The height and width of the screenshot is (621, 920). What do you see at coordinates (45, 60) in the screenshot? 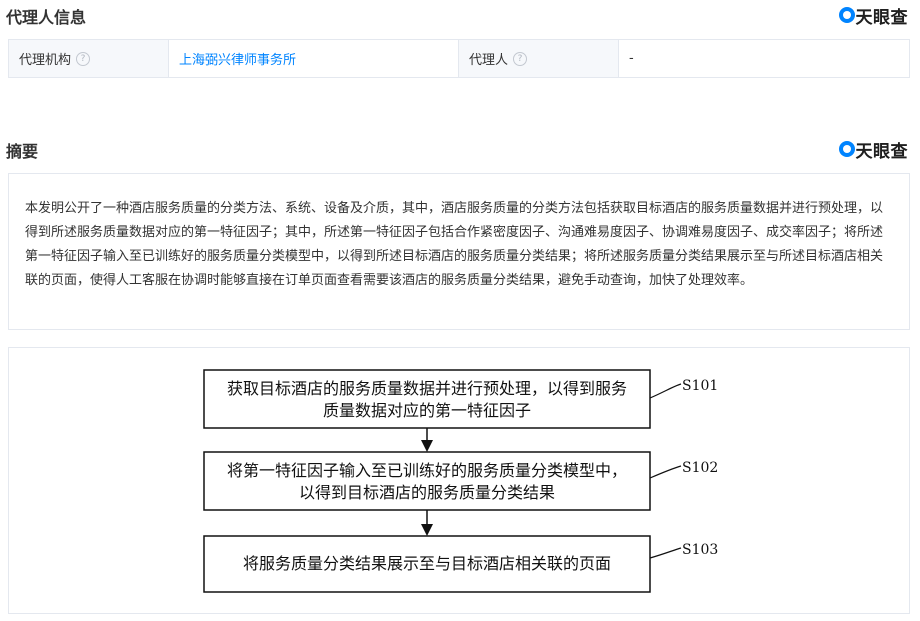
I see `agency-label: 代理机构` at bounding box center [45, 60].